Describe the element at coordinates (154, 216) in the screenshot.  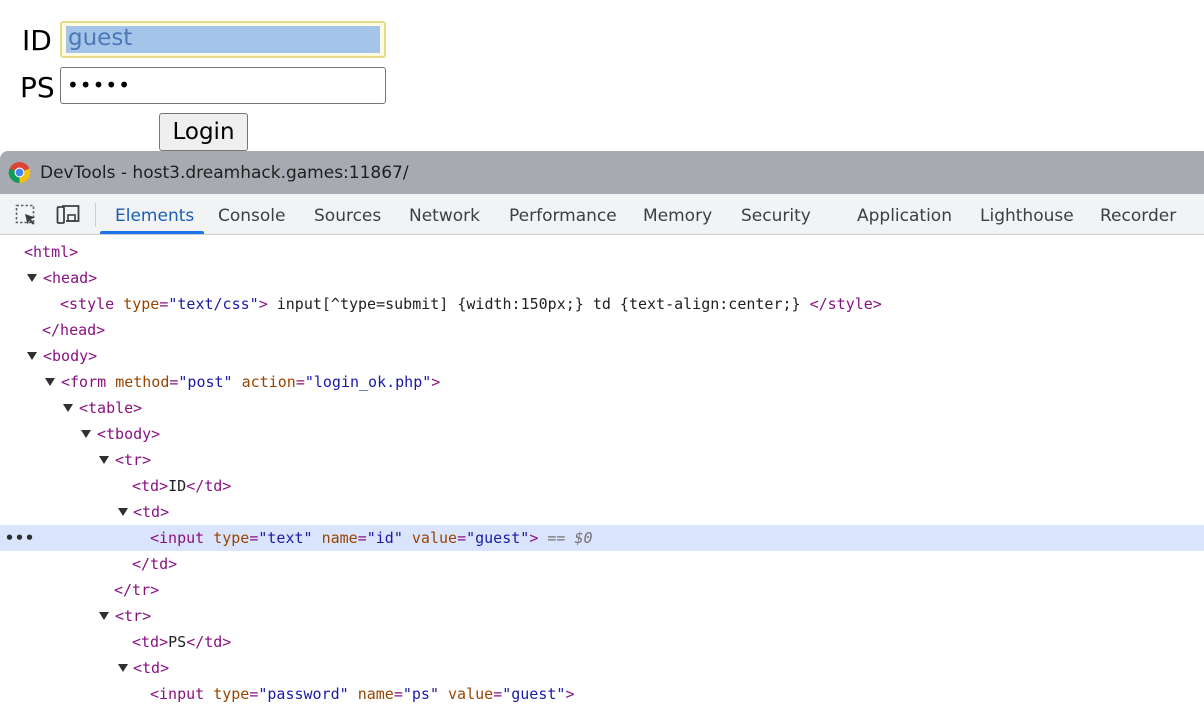
I see `tab-elements: Elements` at that location.